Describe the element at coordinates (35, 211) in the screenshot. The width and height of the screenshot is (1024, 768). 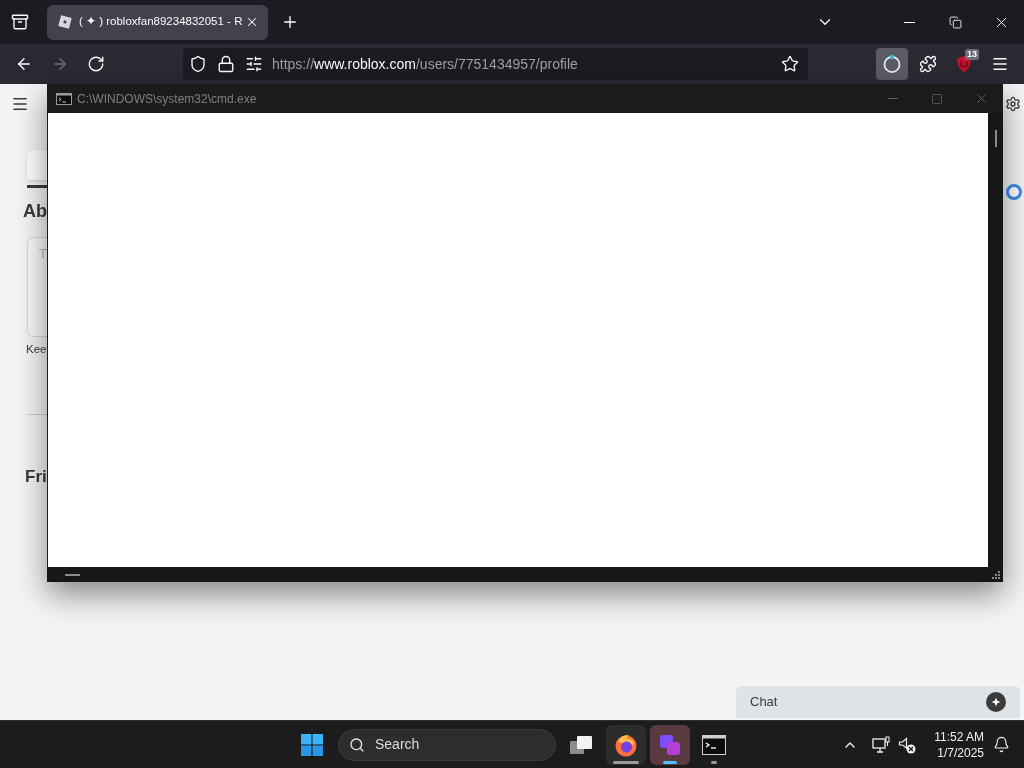
I see `section-heading: Ab` at that location.